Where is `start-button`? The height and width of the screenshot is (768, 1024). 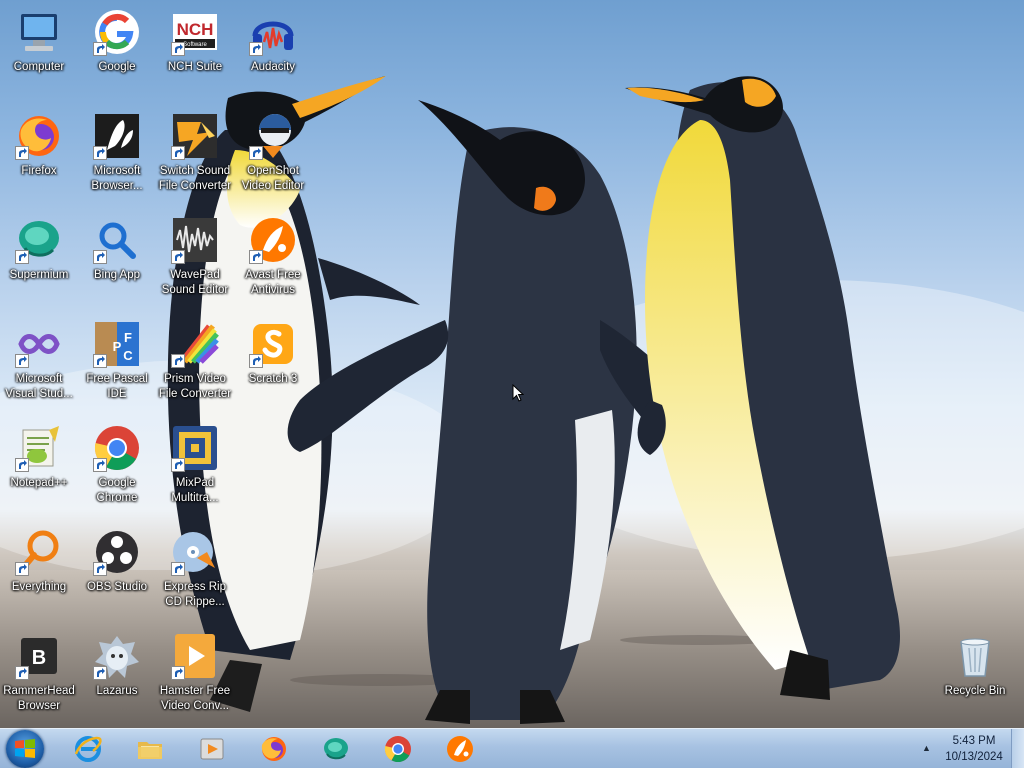
start-button is located at coordinates (25, 749).